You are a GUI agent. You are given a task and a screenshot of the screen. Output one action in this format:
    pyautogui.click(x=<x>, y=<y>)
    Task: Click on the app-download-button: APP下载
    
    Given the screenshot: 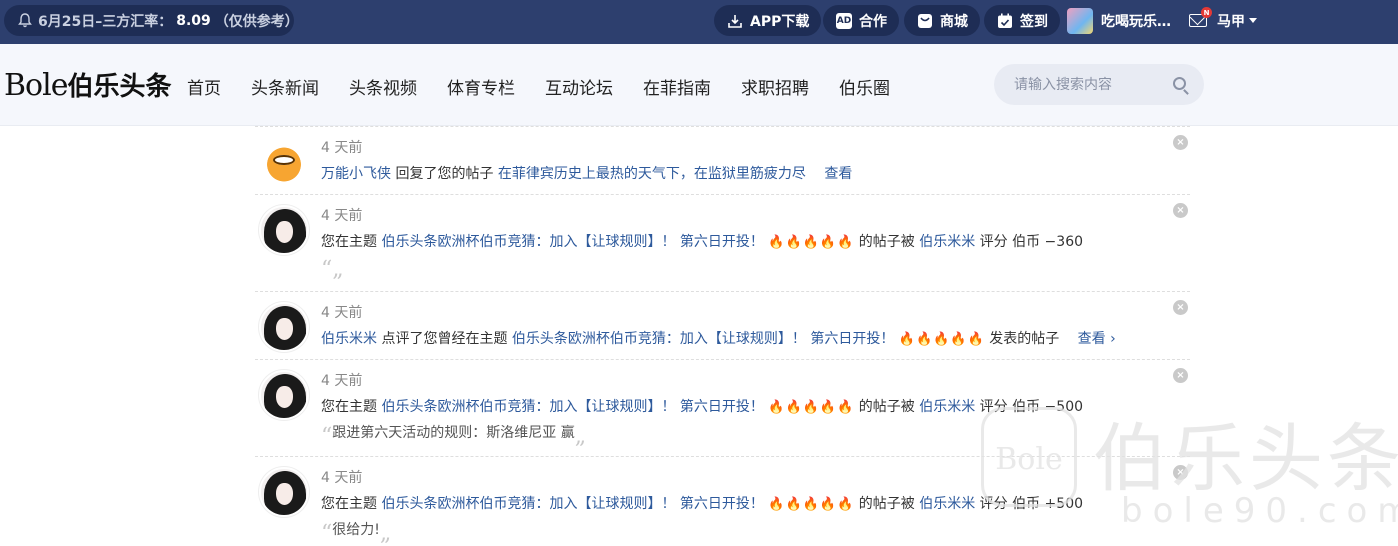 What is the action you would take?
    pyautogui.click(x=768, y=20)
    